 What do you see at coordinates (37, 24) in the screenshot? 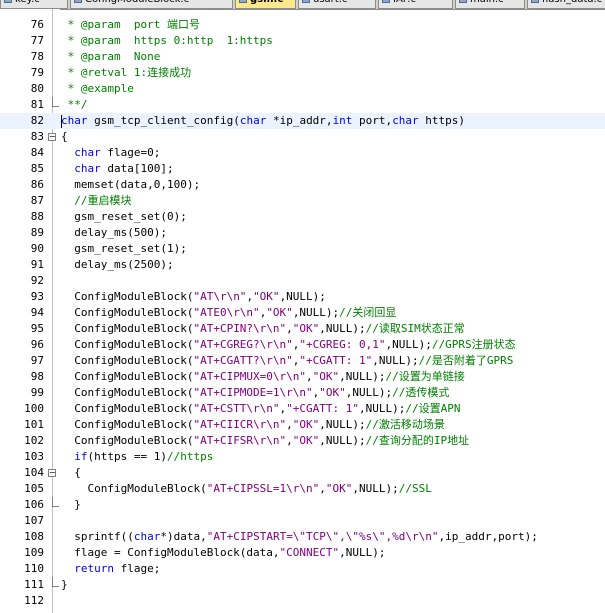
I see `line-number: 76` at bounding box center [37, 24].